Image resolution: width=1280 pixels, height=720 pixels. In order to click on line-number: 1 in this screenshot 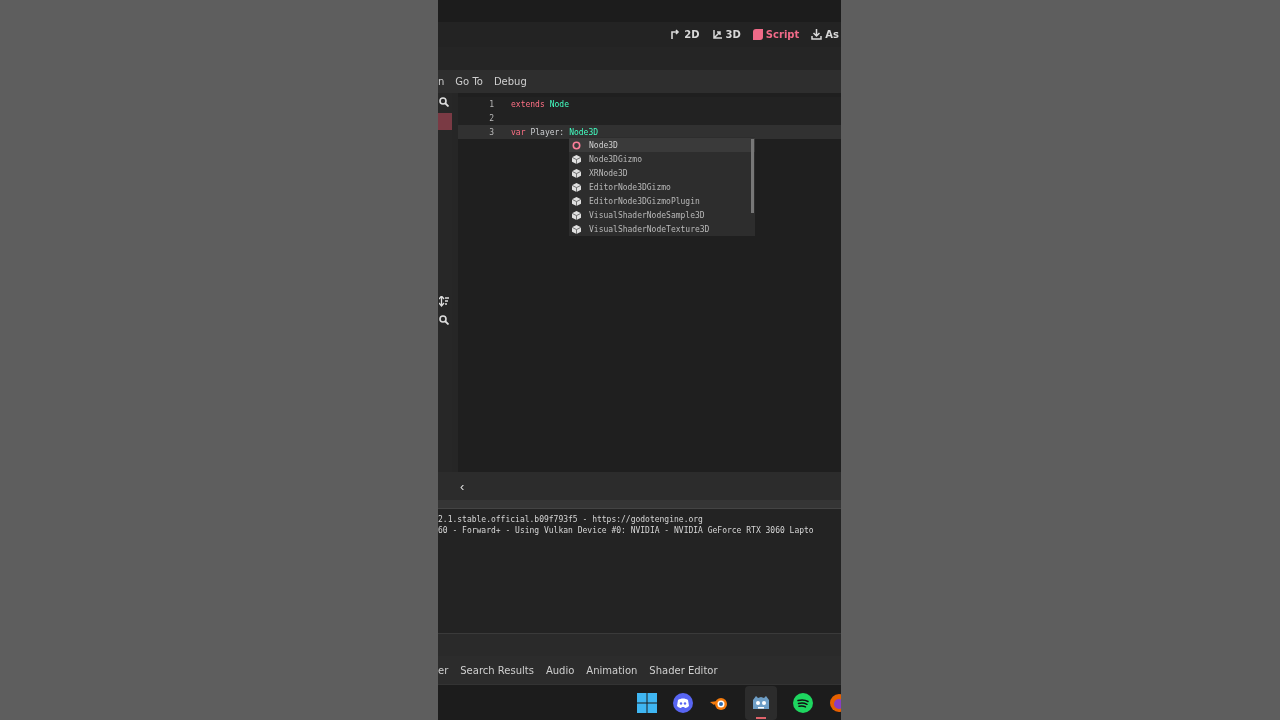, I will do `click(491, 104)`.